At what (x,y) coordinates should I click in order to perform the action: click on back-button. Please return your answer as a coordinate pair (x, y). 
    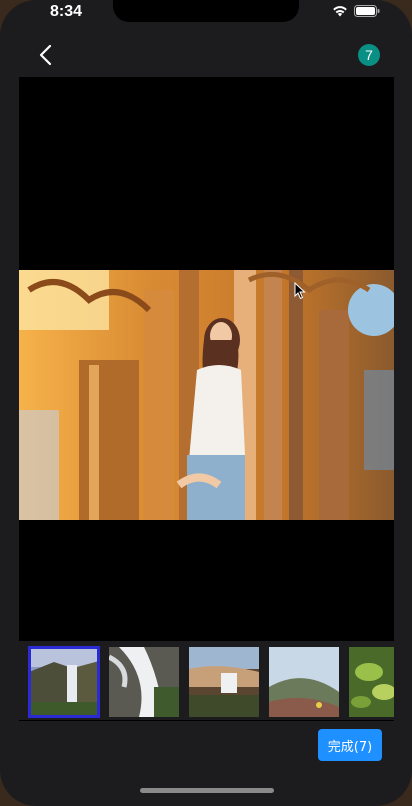
    Looking at the image, I should click on (45, 55).